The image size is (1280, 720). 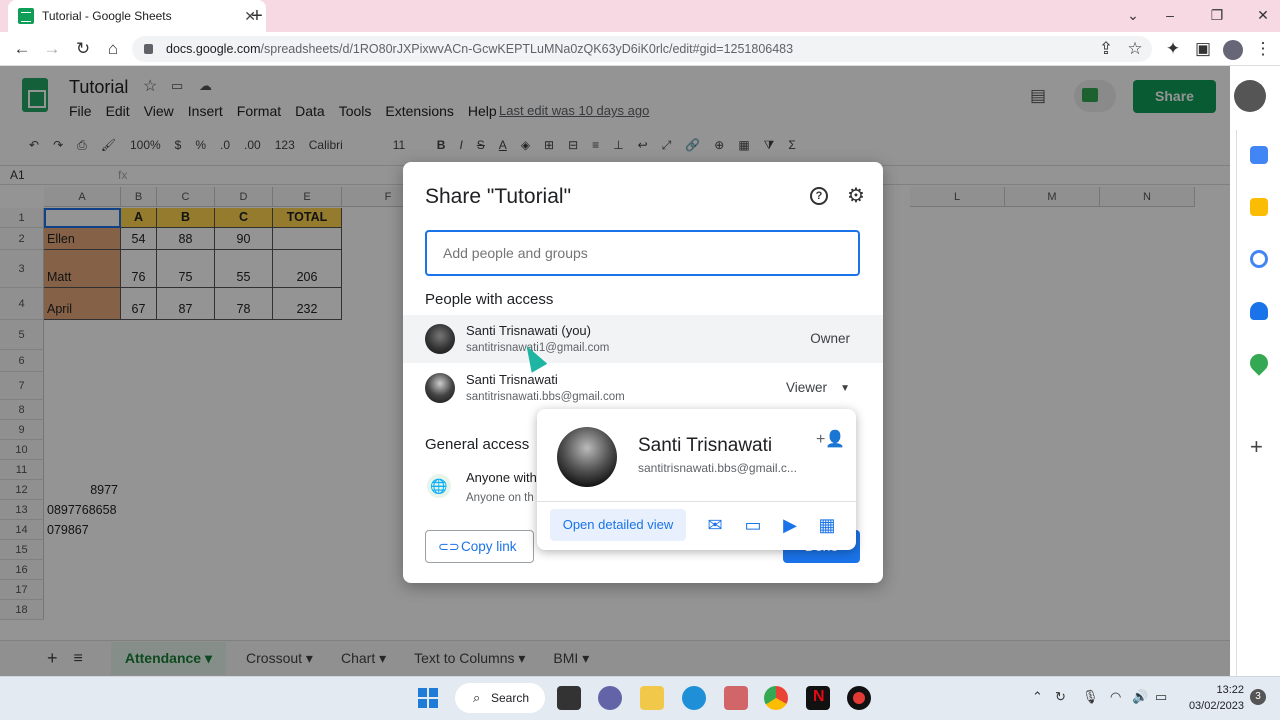 What do you see at coordinates (845, 388) in the screenshot?
I see `dropdown-arrow-icon: ▼` at bounding box center [845, 388].